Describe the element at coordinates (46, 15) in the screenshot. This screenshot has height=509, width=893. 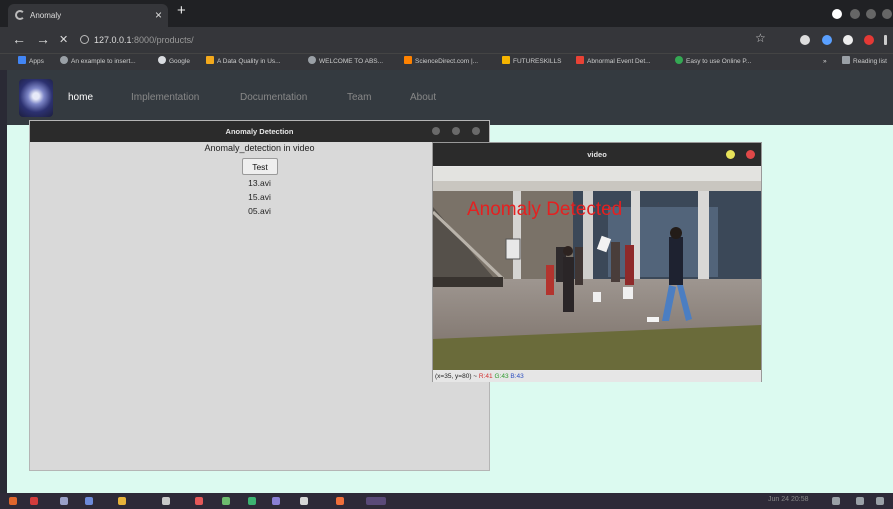
I see `tab-title: Anomaly` at that location.